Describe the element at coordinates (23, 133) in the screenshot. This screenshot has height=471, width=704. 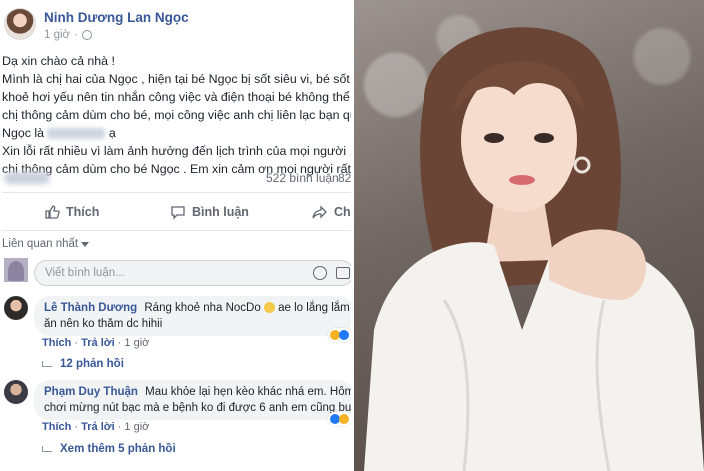
I see `post-line-text: Ngọc là` at that location.